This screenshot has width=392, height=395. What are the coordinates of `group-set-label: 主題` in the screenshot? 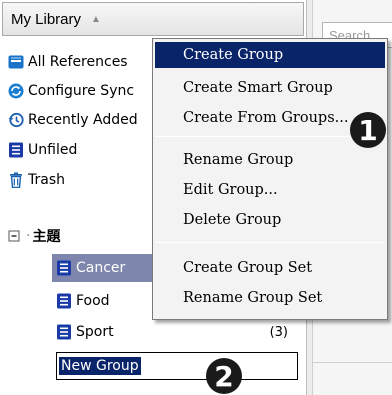 It's located at (46, 237).